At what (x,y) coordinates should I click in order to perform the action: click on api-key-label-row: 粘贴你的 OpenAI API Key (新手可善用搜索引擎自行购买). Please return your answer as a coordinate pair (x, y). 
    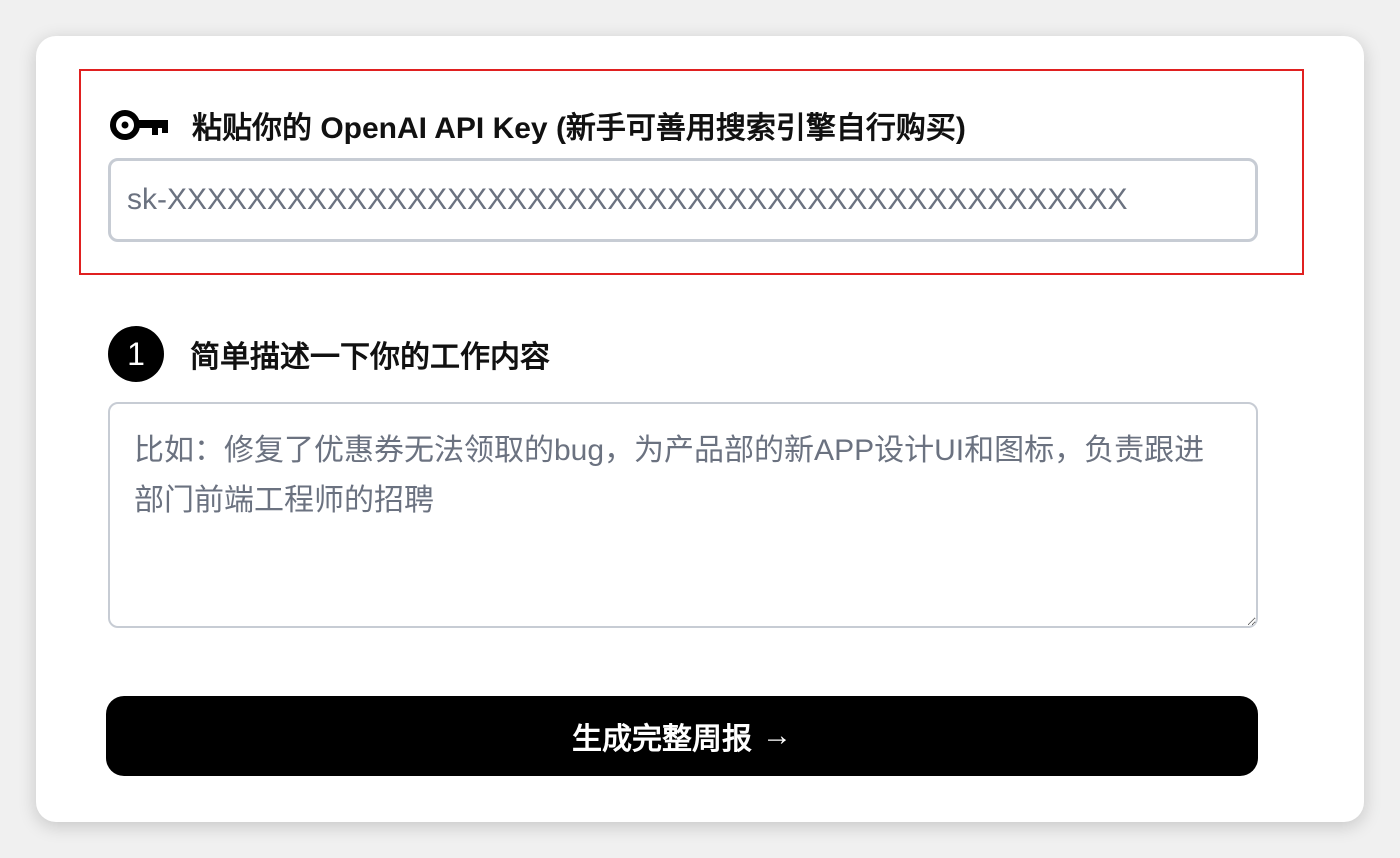
    Looking at the image, I should click on (537, 125).